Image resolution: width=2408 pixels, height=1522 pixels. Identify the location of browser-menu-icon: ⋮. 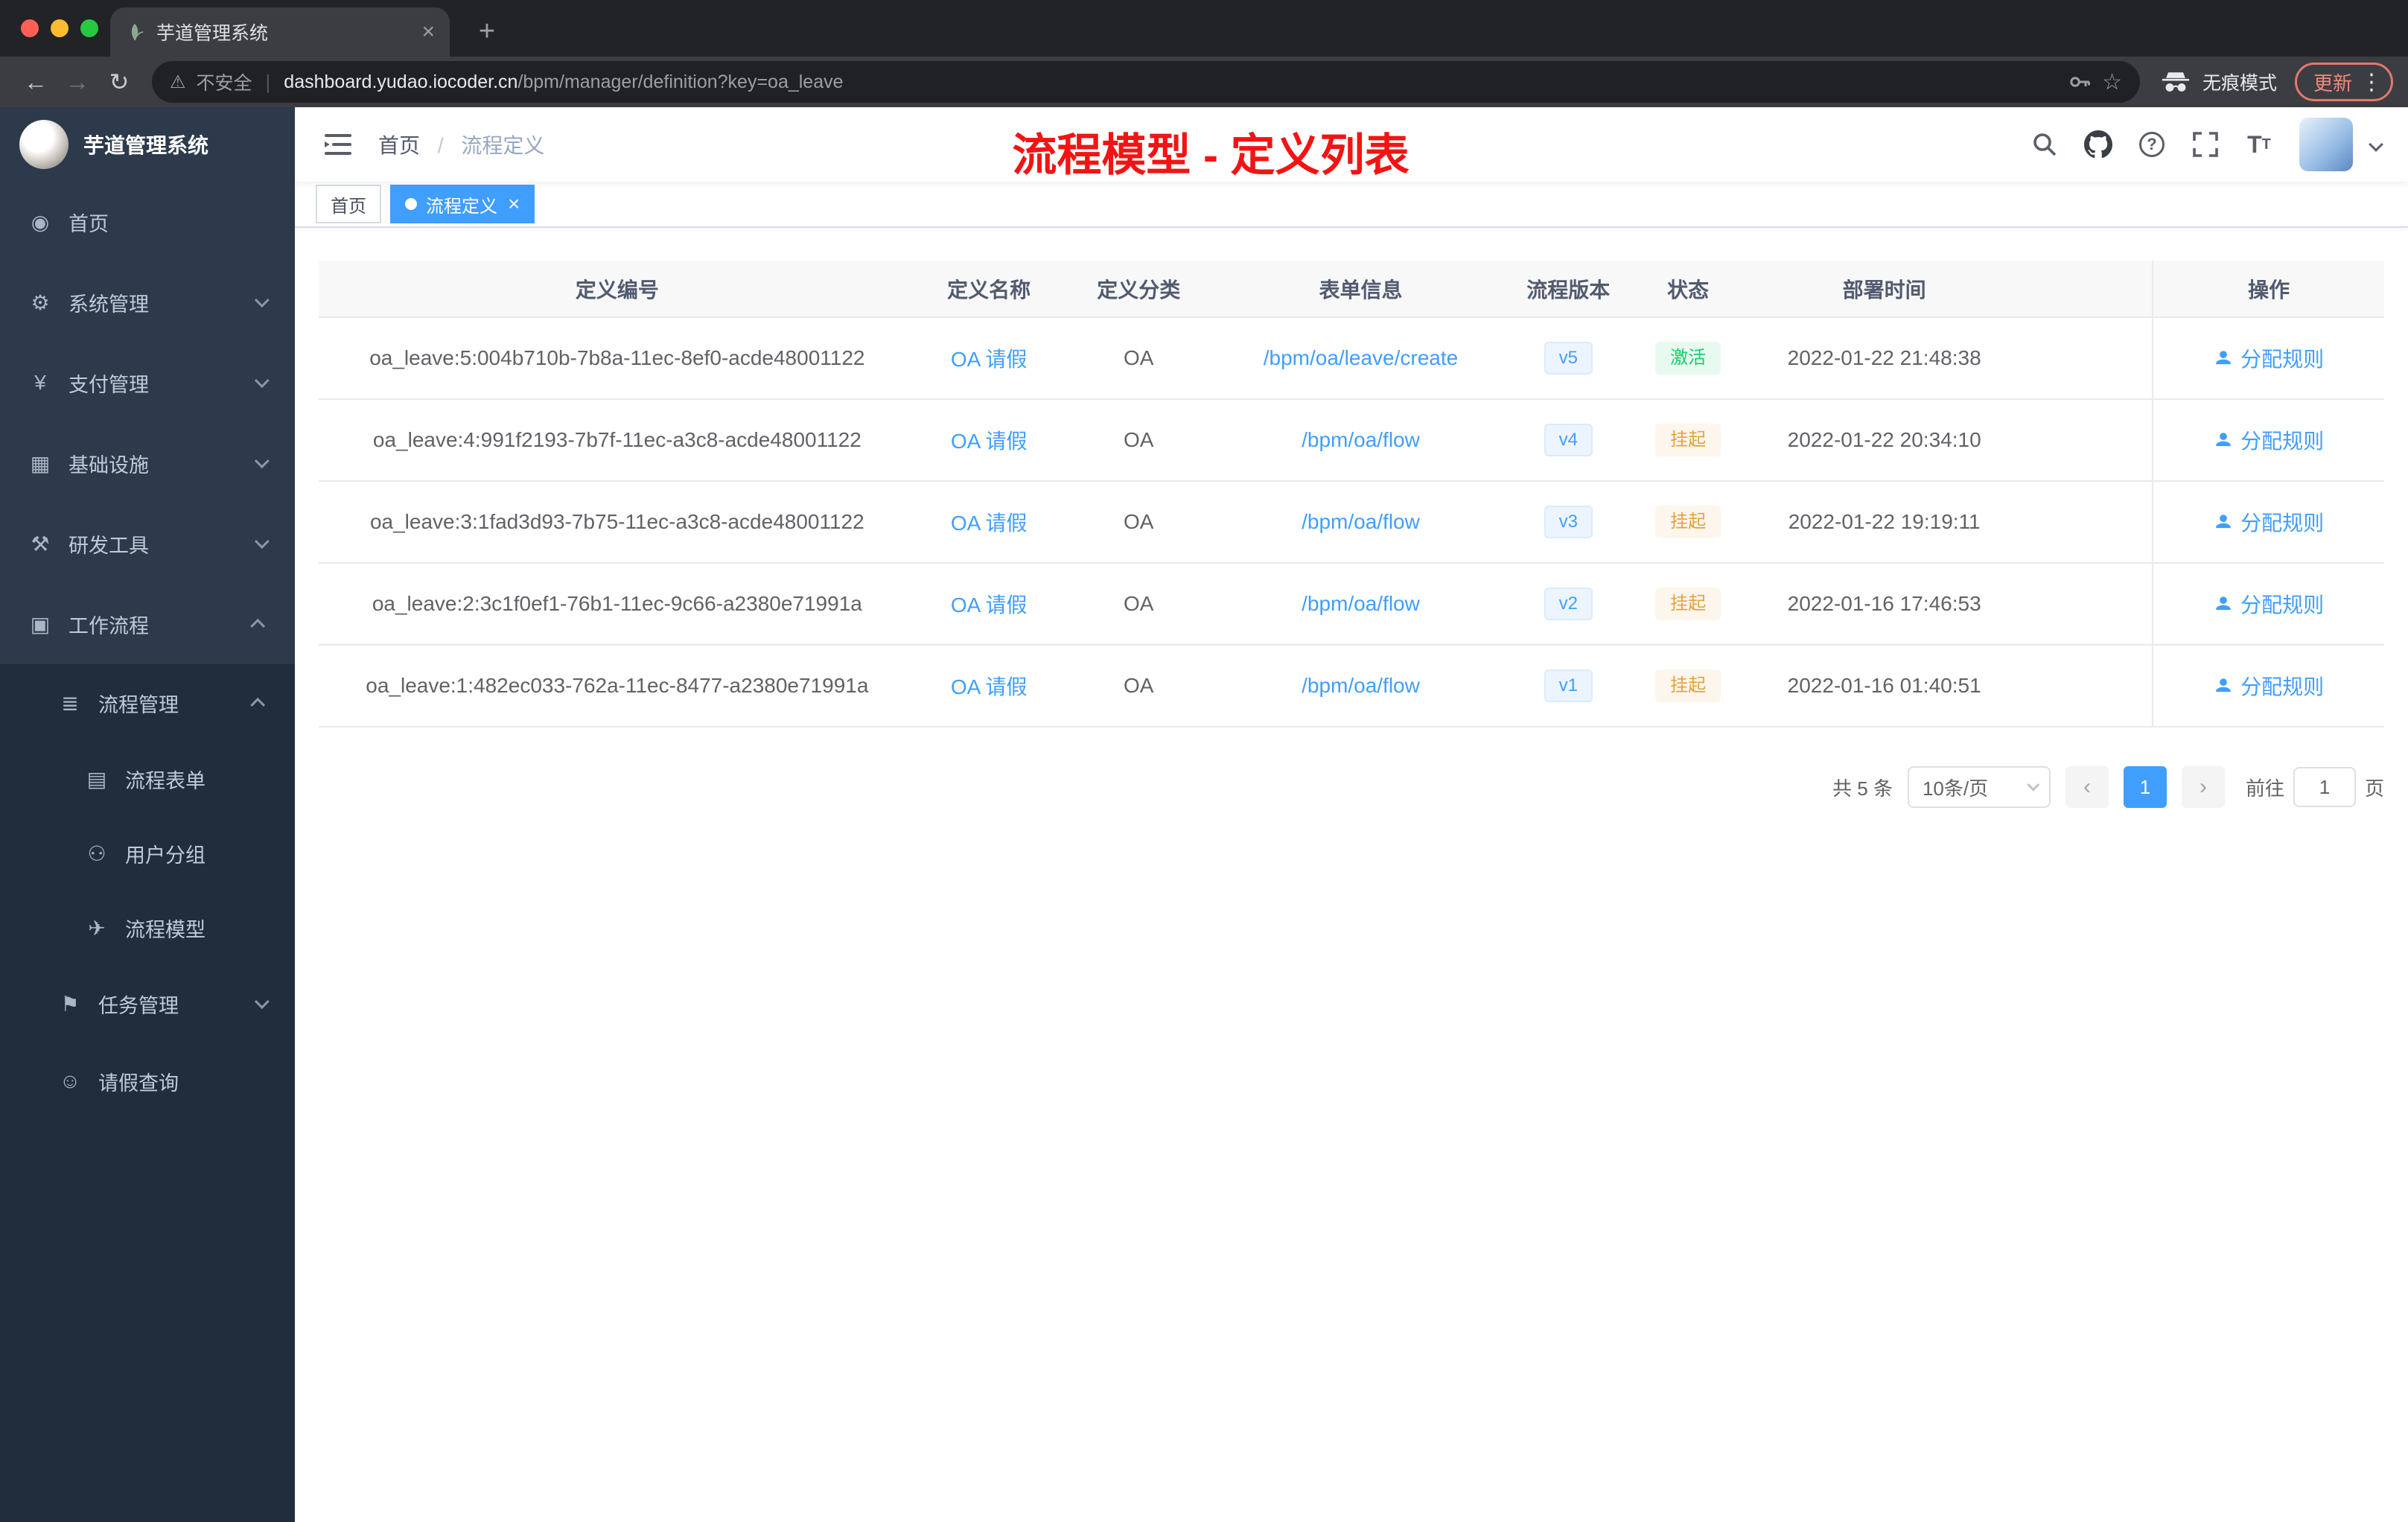
(2371, 82).